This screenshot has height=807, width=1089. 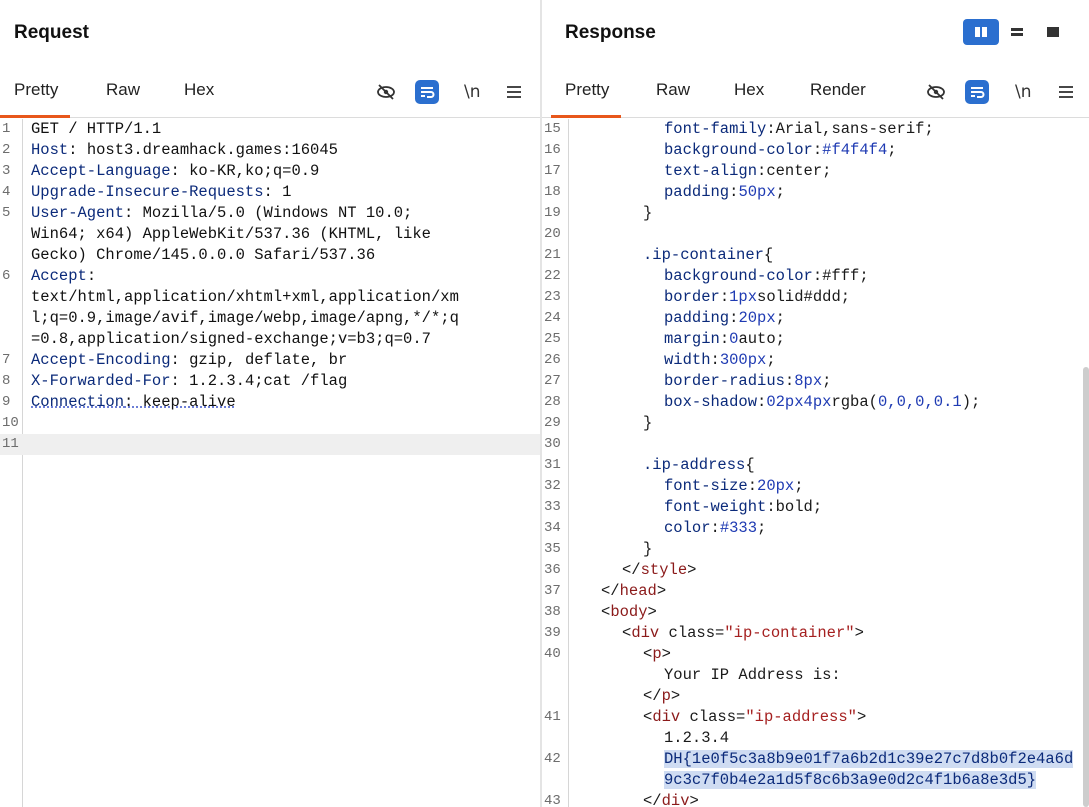 I want to click on line-number: 41, so click(x=552, y=717).